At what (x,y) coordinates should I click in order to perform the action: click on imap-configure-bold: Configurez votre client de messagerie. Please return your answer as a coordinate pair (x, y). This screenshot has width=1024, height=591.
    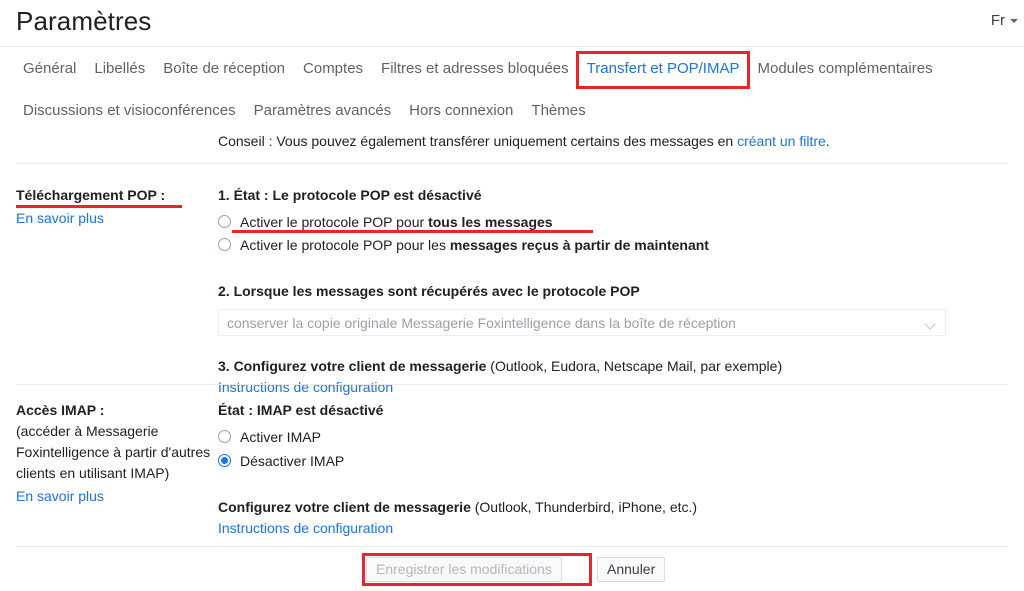
    Looking at the image, I should click on (344, 507).